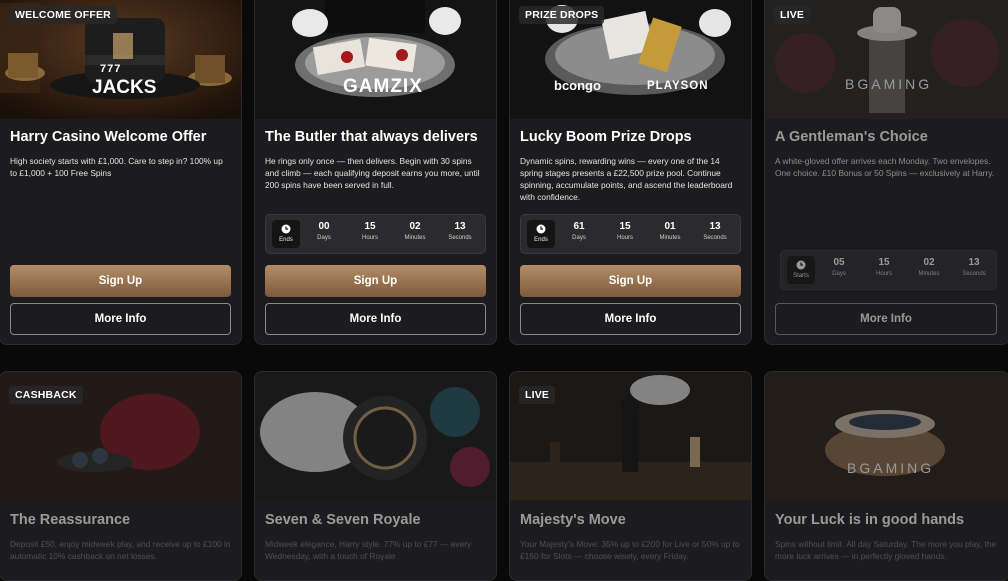  I want to click on card-image: GAMZIX, so click(375, 59).